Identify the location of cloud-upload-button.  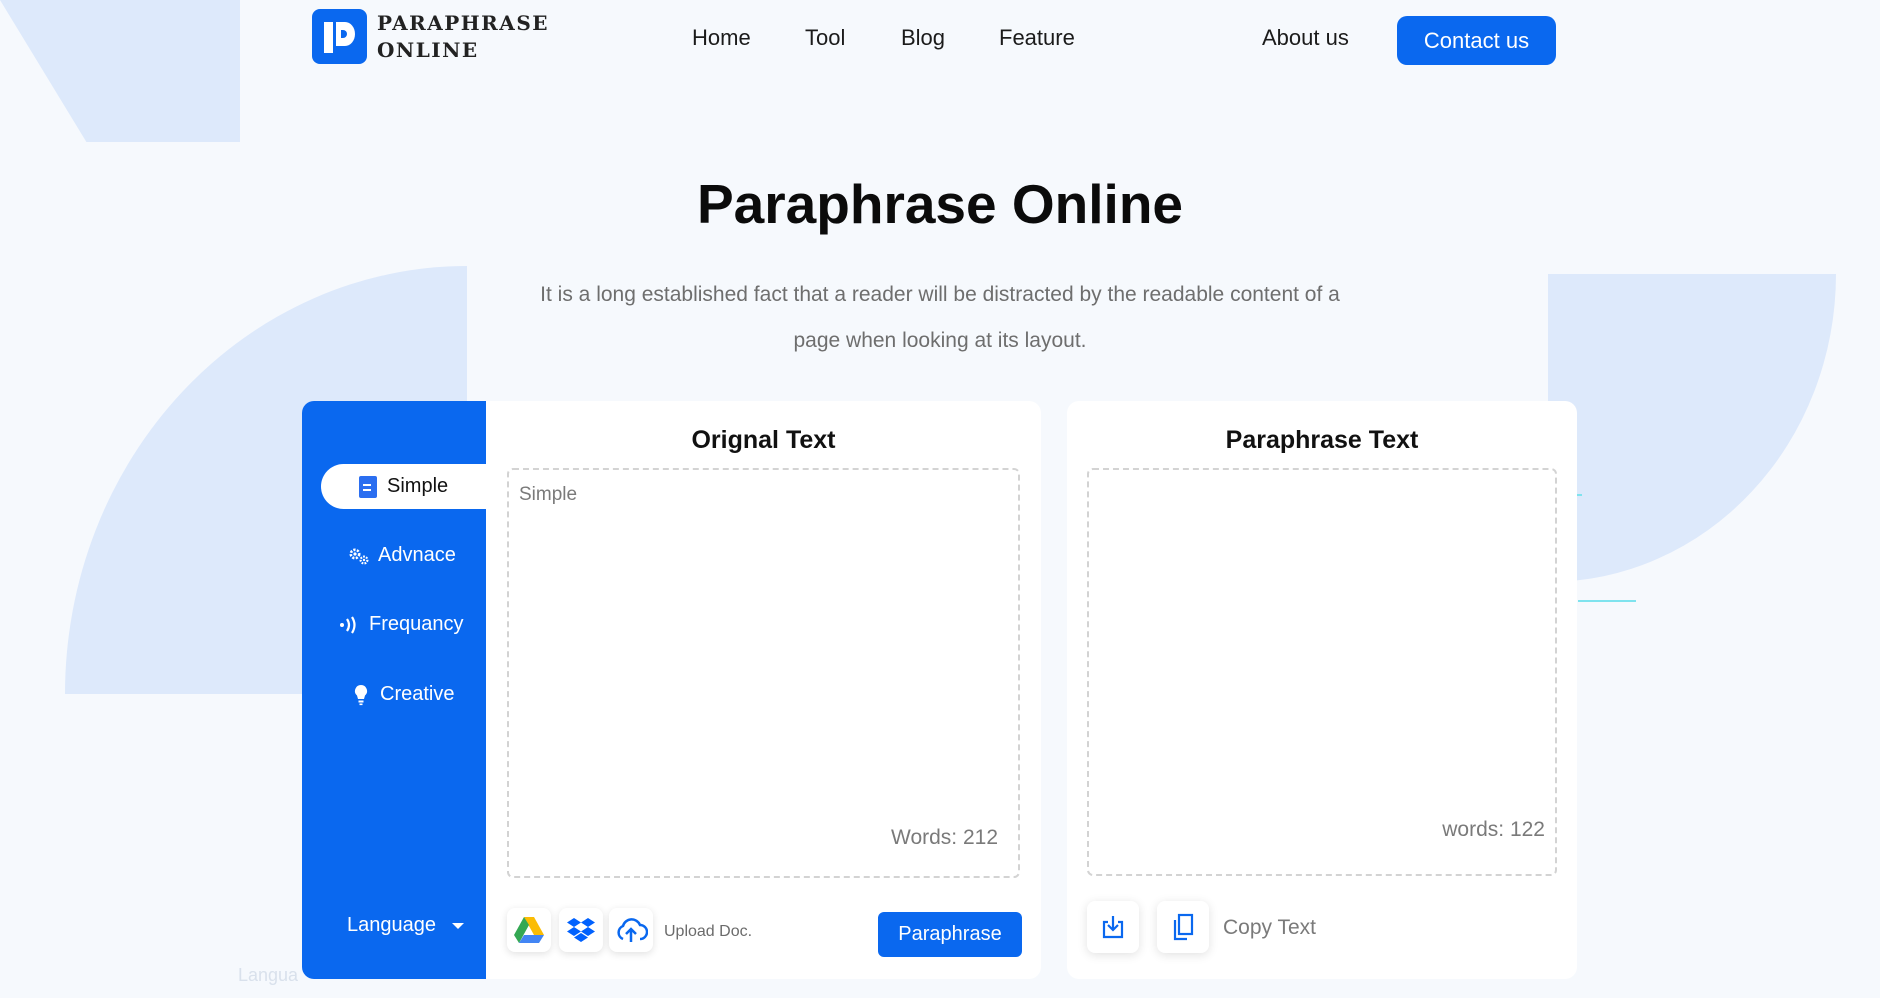
(631, 930).